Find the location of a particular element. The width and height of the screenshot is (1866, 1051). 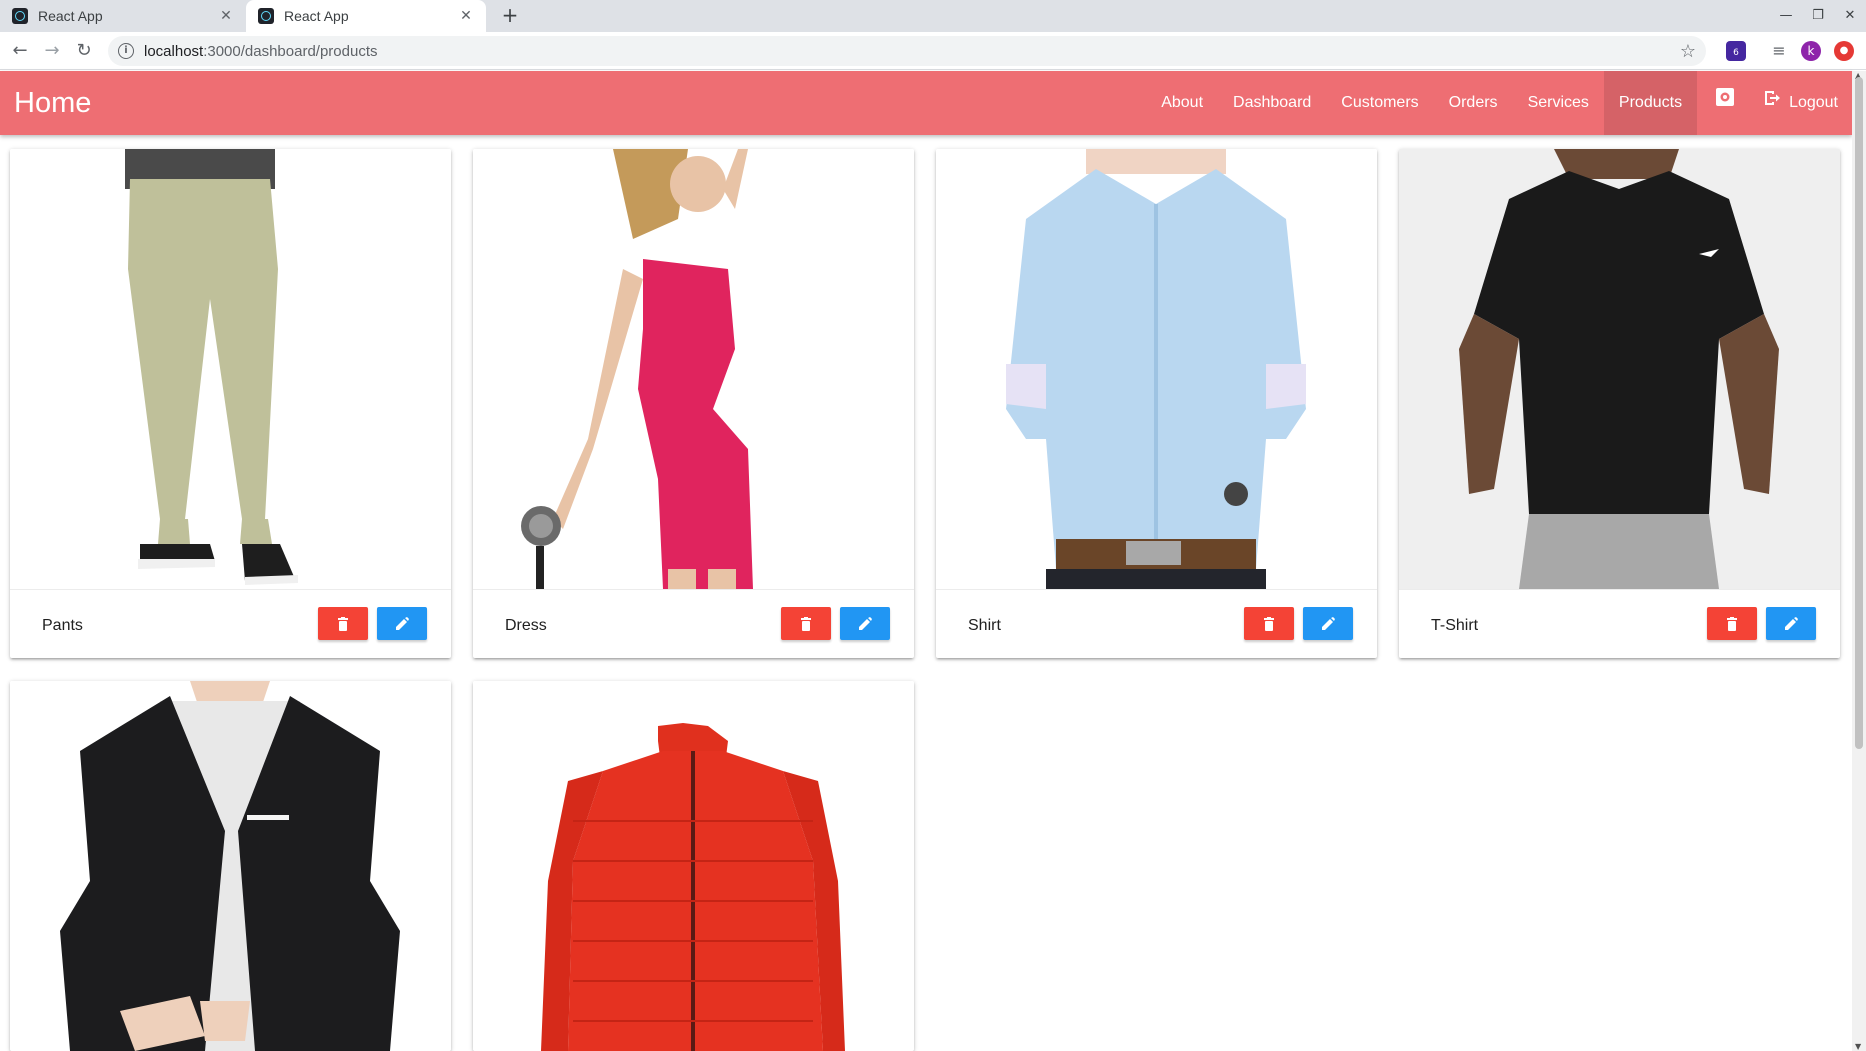

scroll-down-arrow-icon: ▼ is located at coordinates (1858, 1046).